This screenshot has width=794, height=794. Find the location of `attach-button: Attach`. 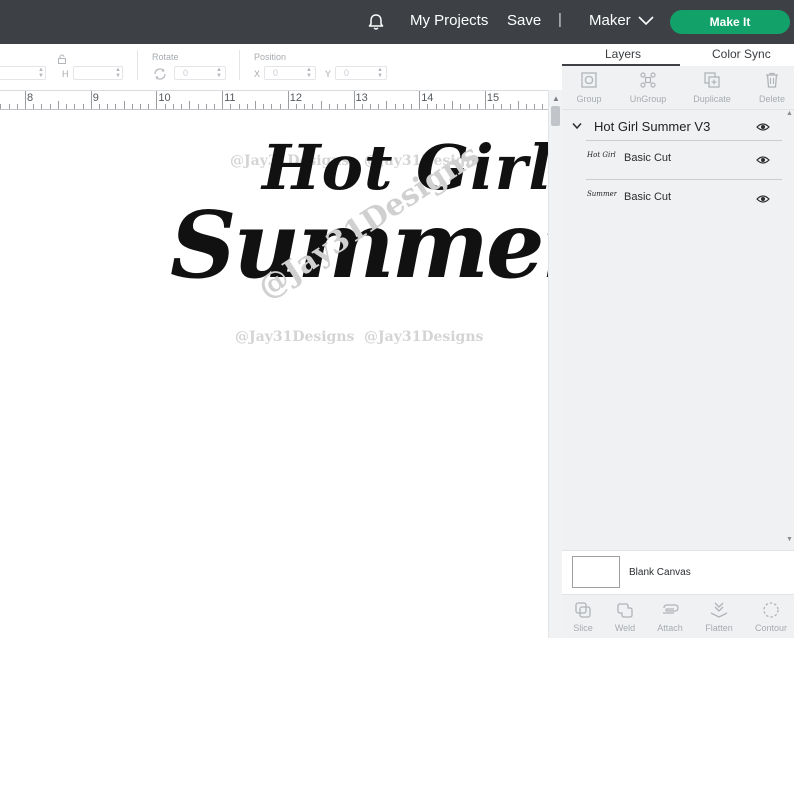

attach-button: Attach is located at coordinates (670, 617).